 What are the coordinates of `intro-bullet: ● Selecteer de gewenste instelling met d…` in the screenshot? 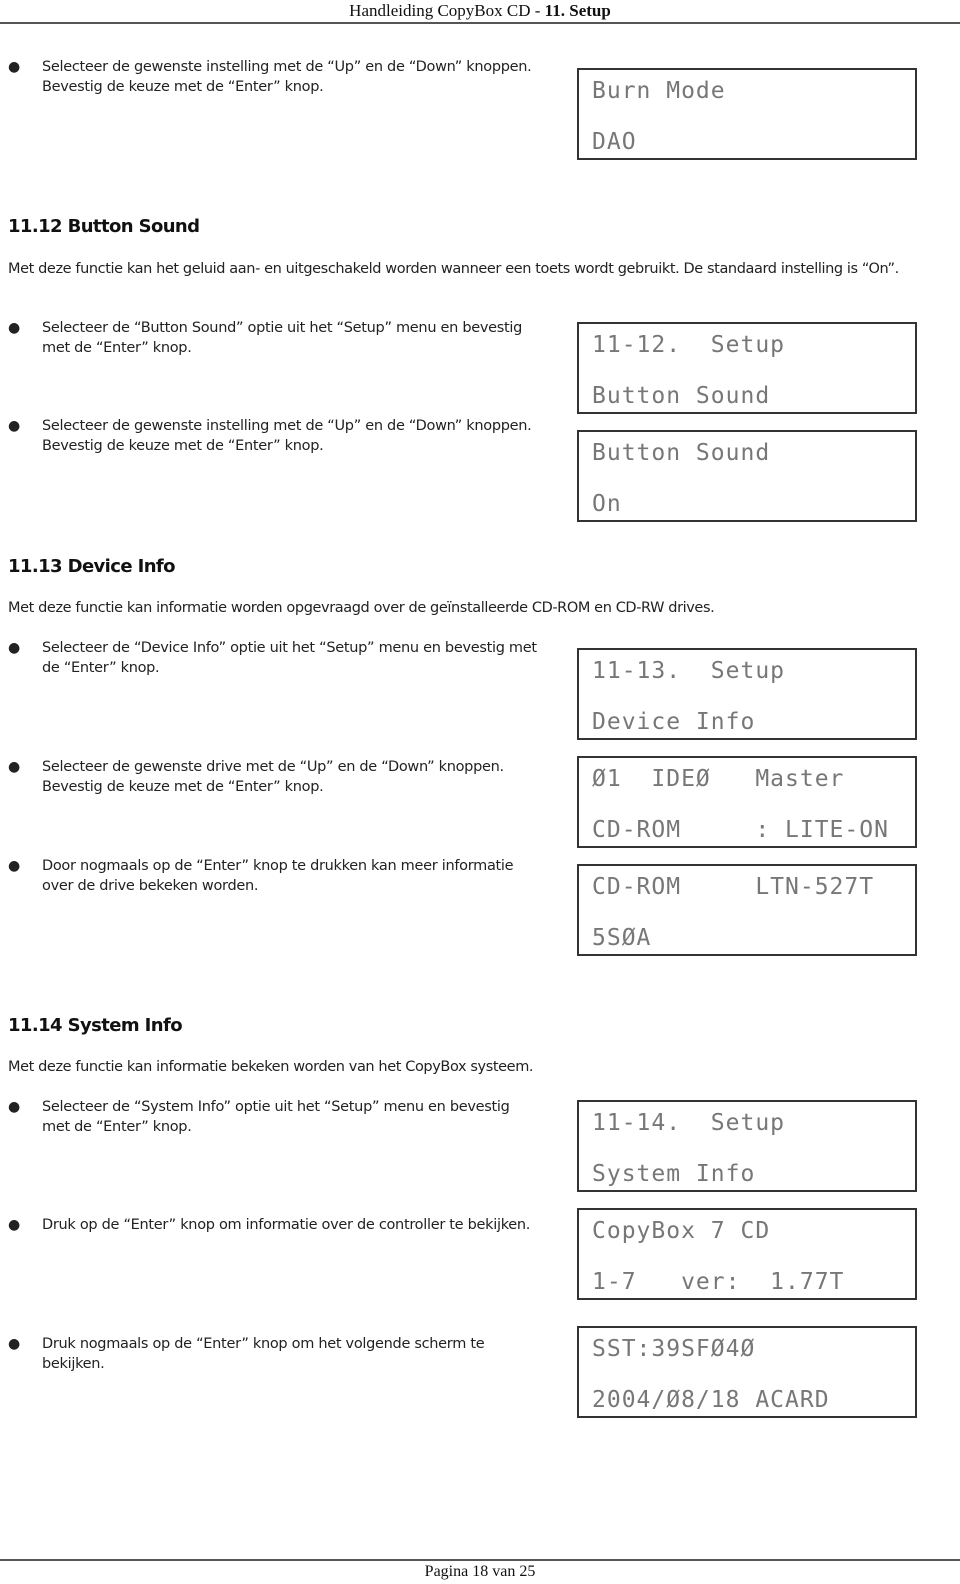 It's located at (270, 77).